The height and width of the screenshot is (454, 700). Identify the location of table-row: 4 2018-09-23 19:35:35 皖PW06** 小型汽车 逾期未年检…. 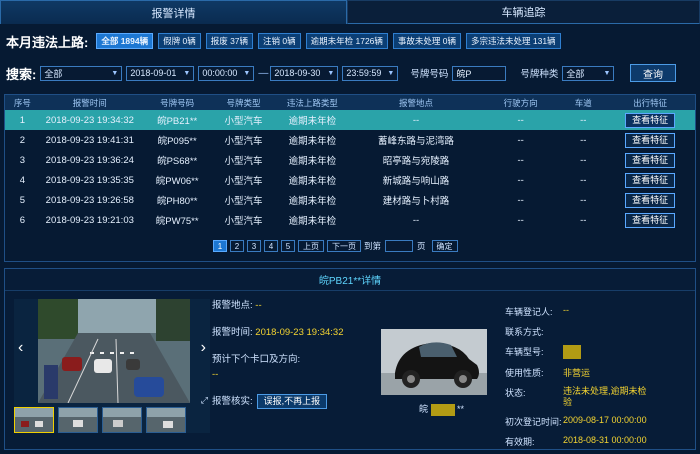
(350, 180).